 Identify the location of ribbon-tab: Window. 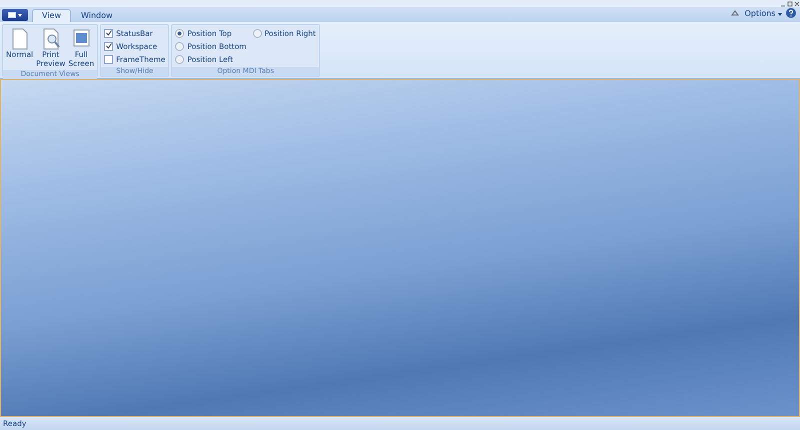
(96, 15).